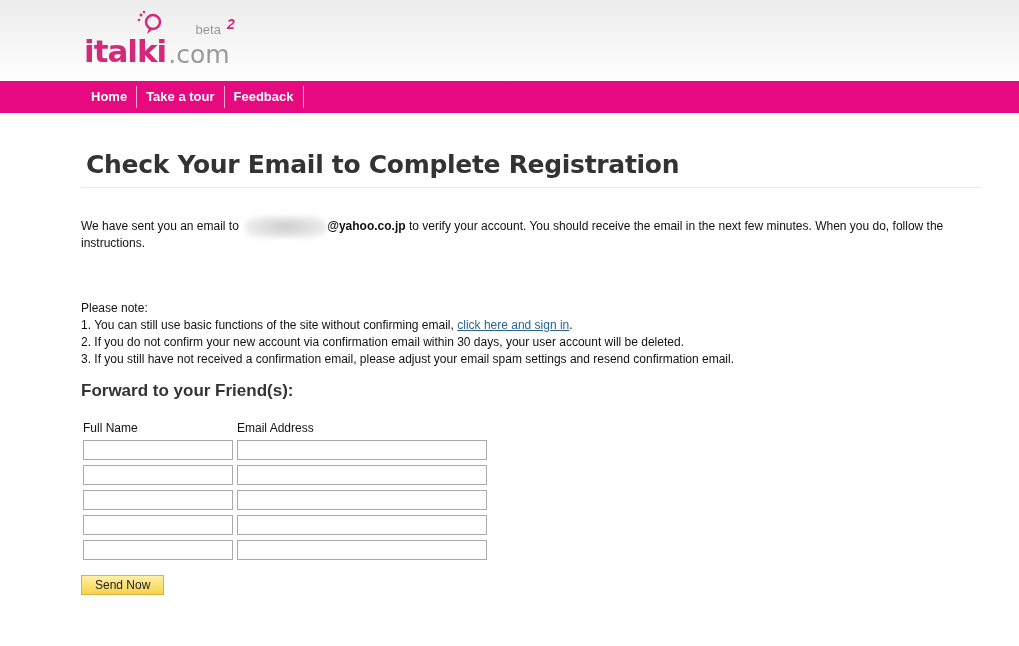 The height and width of the screenshot is (646, 1019). I want to click on note-line: 3. If you still have not received a confirmation email, please adjust your email spam settings and resend confirmation email., so click(408, 359).